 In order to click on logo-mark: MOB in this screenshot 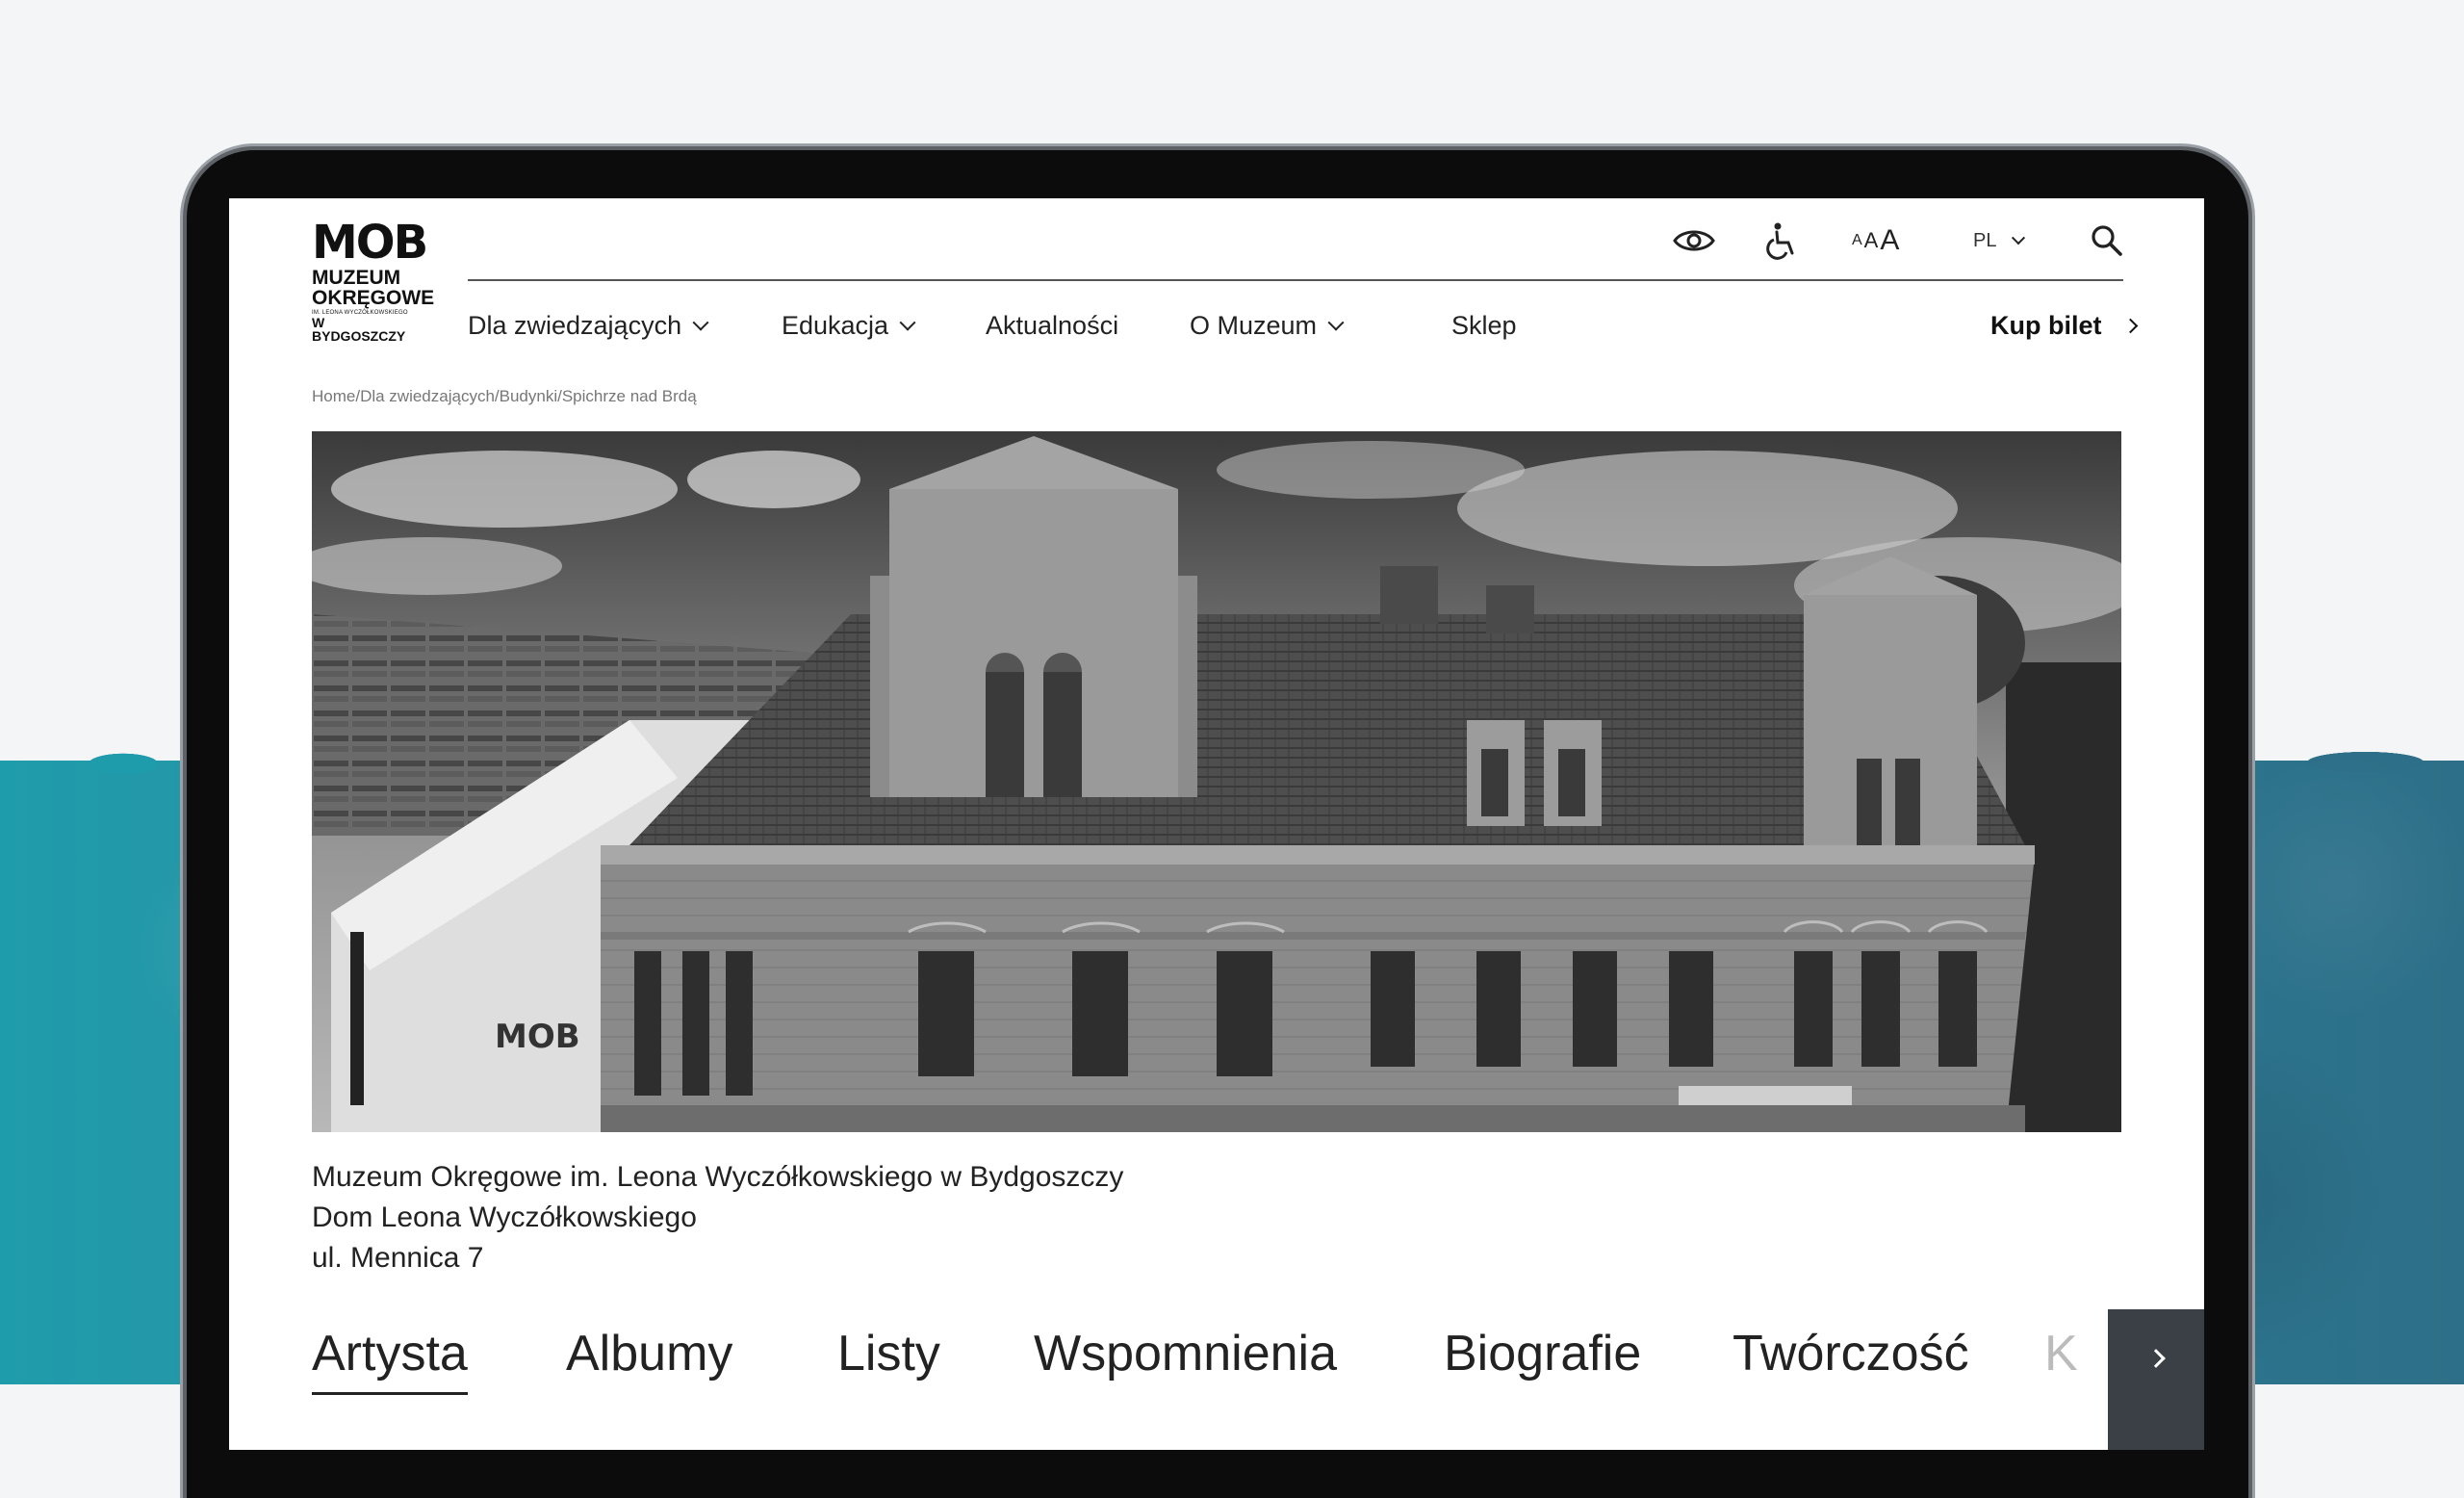, I will do `click(370, 243)`.